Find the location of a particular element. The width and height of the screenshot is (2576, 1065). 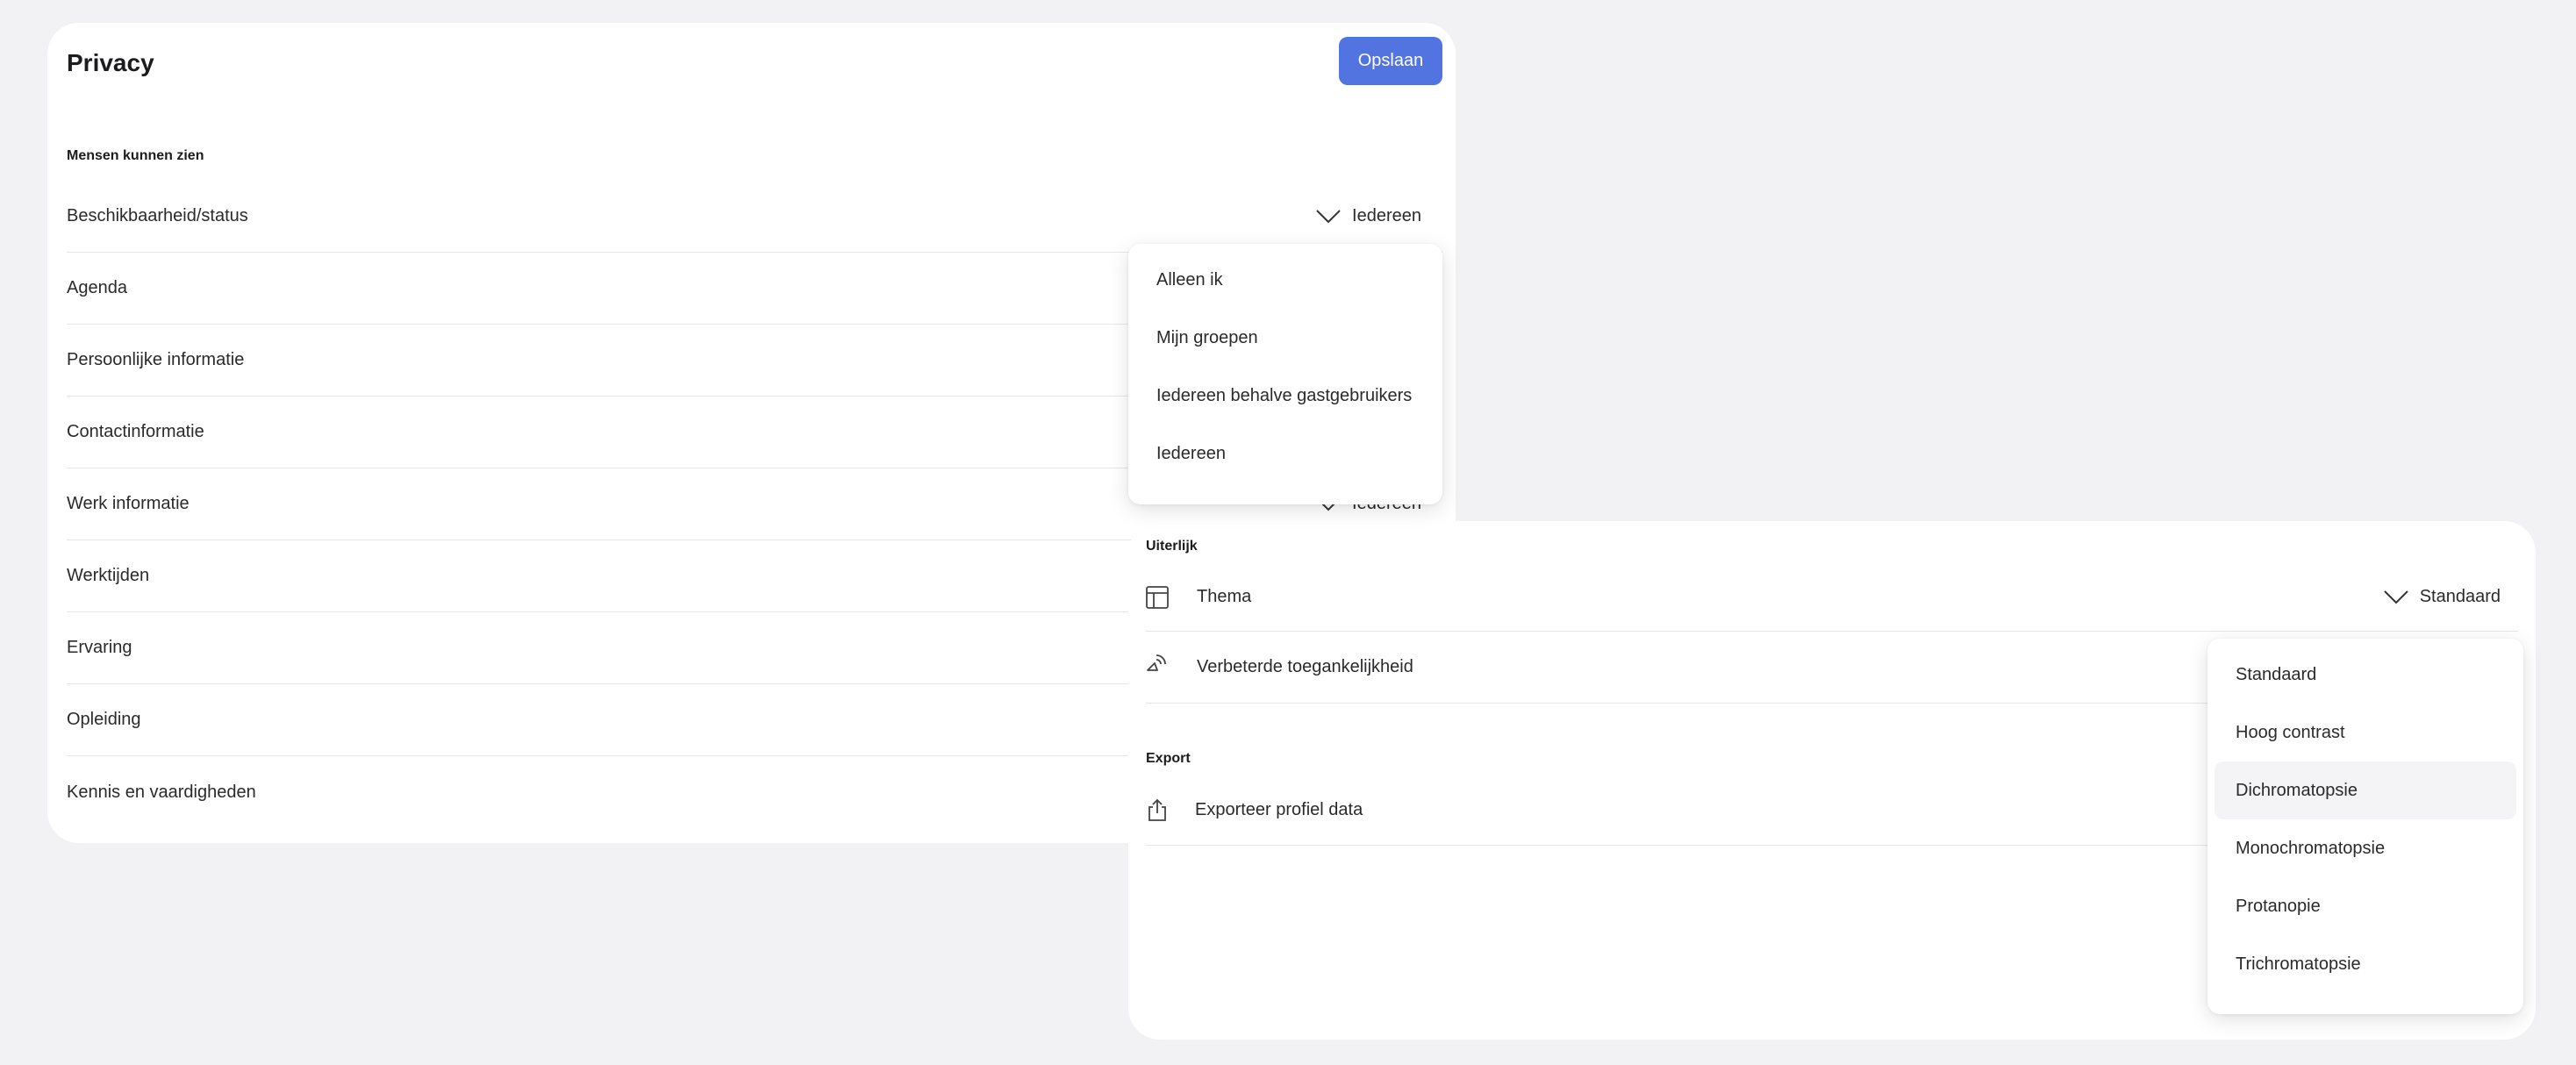

dropdown-option-only-me: Alleen ik is located at coordinates (1285, 280).